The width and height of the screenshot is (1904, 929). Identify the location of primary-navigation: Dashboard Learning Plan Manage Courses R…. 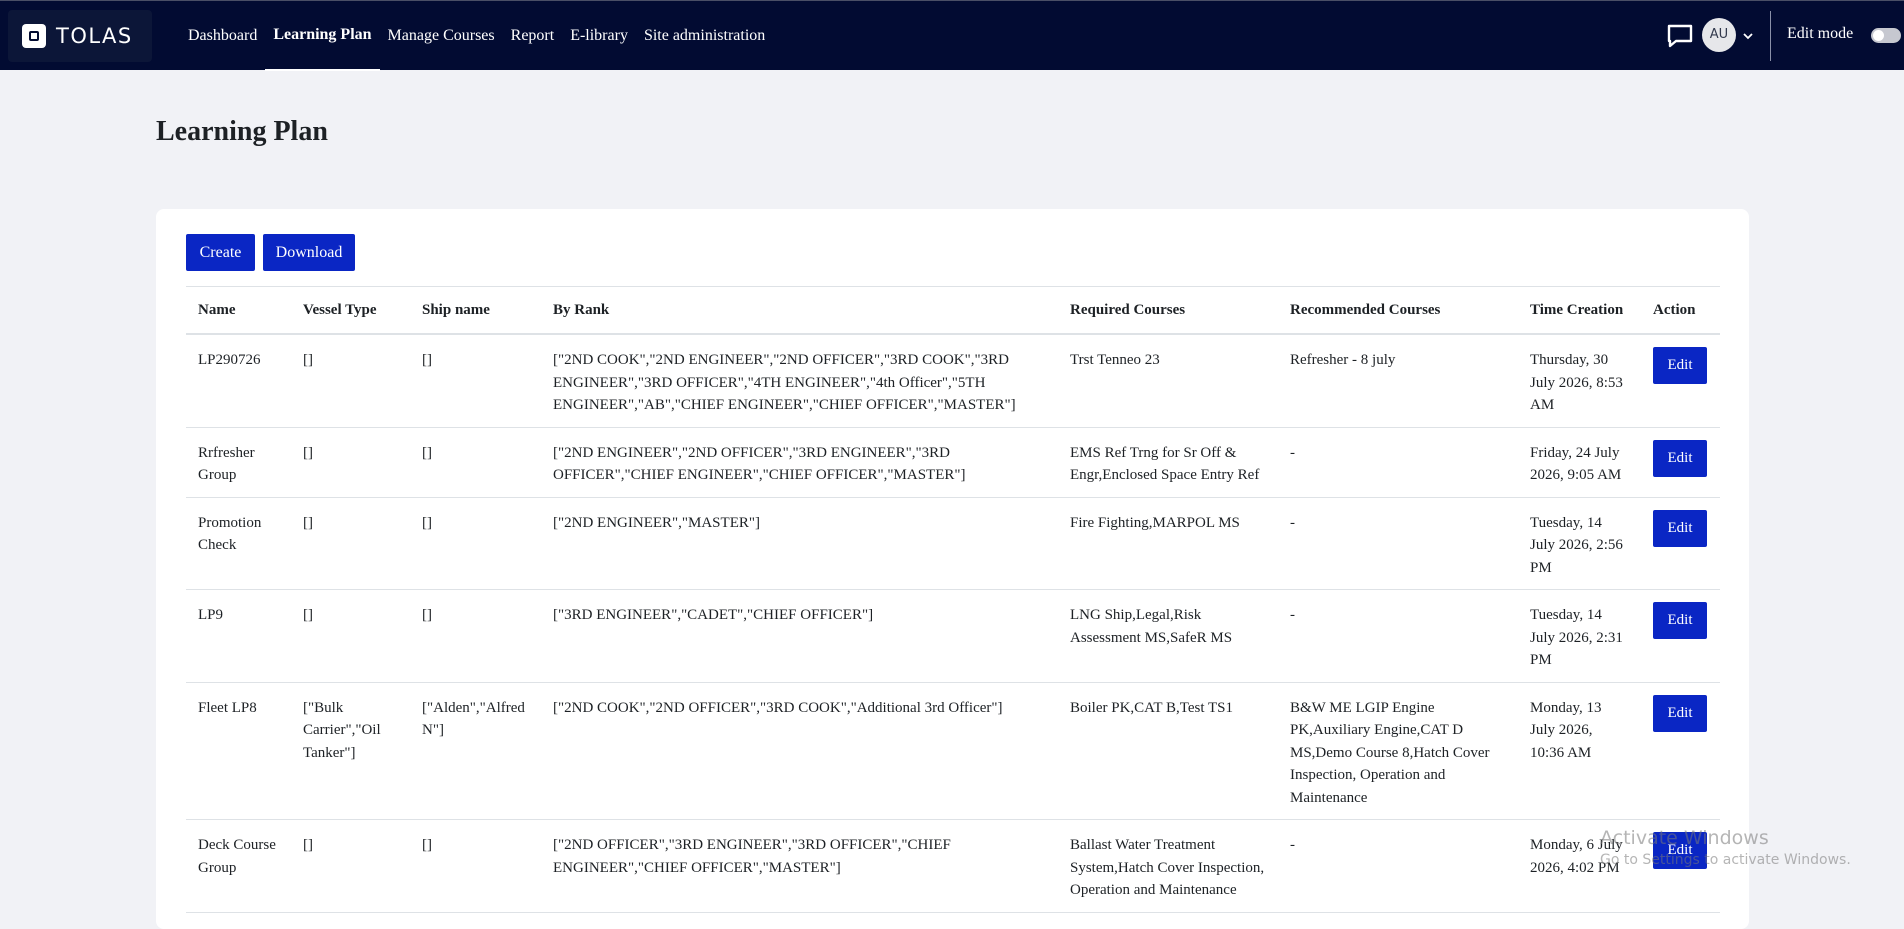
(476, 36).